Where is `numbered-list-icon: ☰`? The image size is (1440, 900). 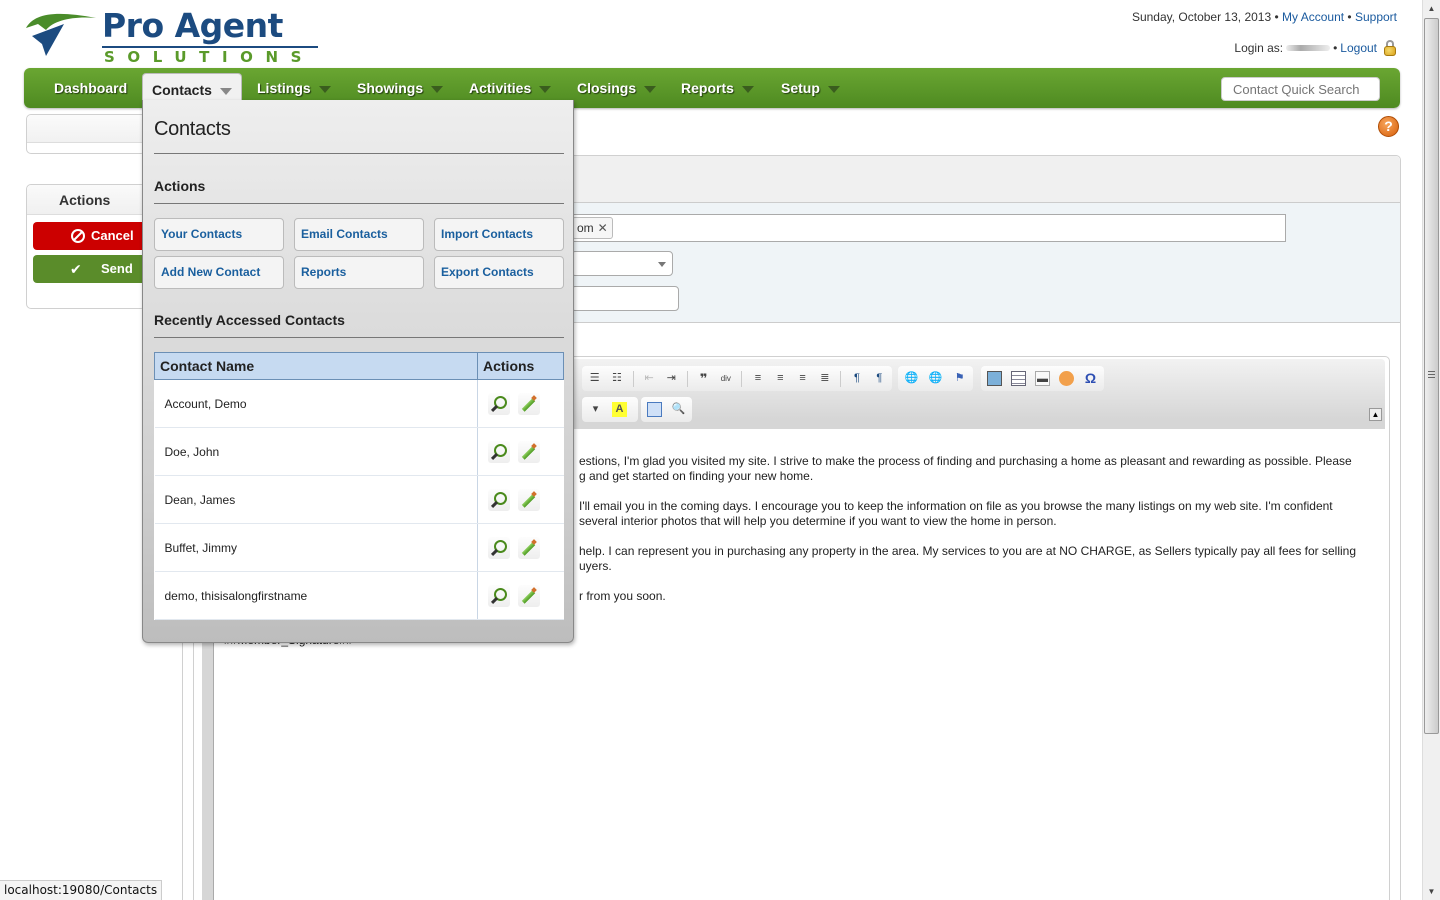
numbered-list-icon: ☰ is located at coordinates (594, 378).